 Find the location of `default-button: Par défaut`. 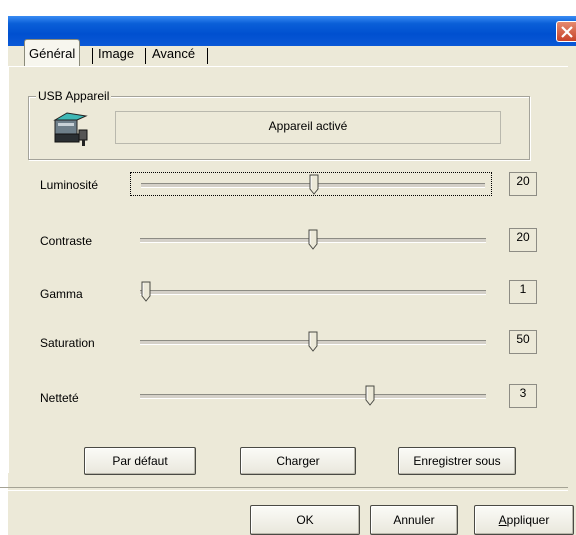

default-button: Par défaut is located at coordinates (140, 461).